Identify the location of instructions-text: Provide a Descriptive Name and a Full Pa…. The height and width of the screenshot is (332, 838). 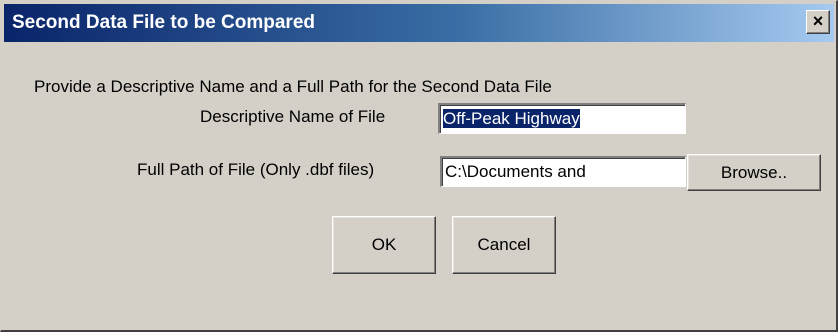
(293, 86).